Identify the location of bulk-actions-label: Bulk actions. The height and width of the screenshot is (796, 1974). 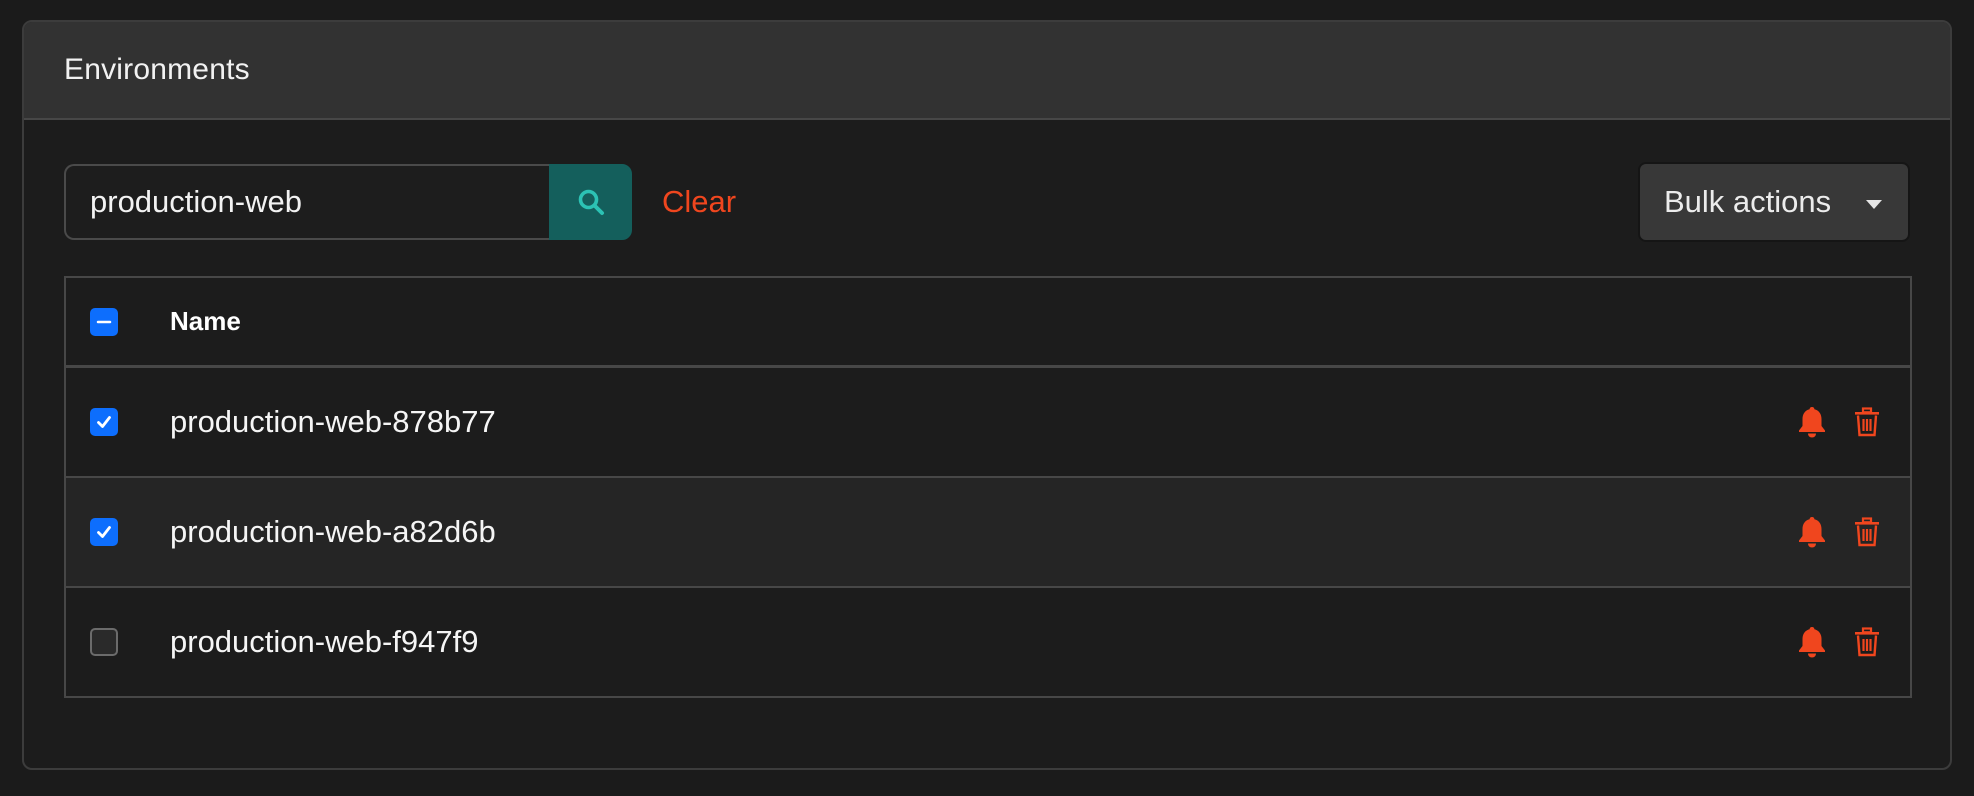
(1748, 201).